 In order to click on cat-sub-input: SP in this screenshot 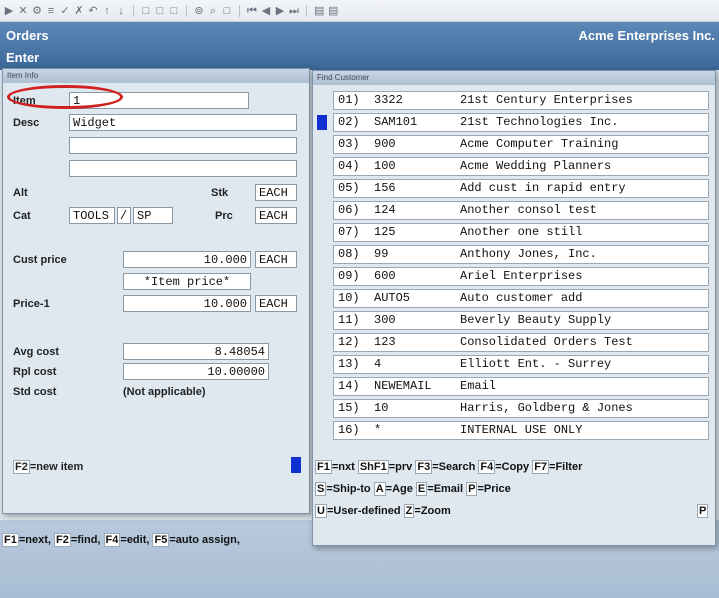, I will do `click(153, 215)`.